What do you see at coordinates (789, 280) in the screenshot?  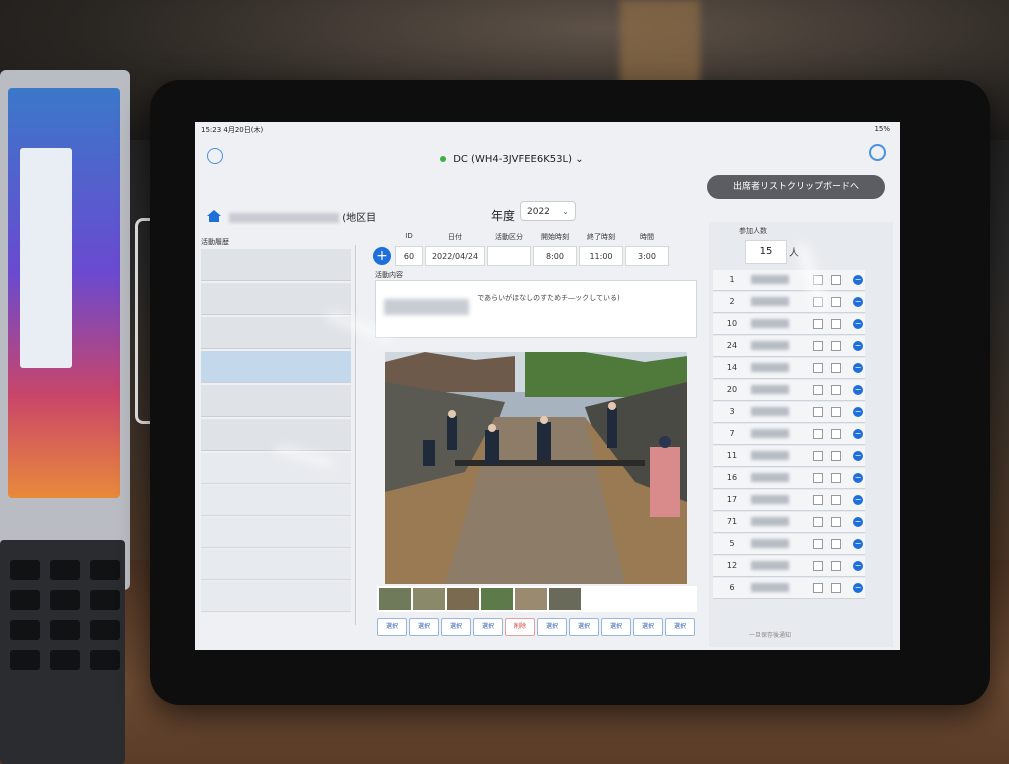 I see `participant-row: 1−` at bounding box center [789, 280].